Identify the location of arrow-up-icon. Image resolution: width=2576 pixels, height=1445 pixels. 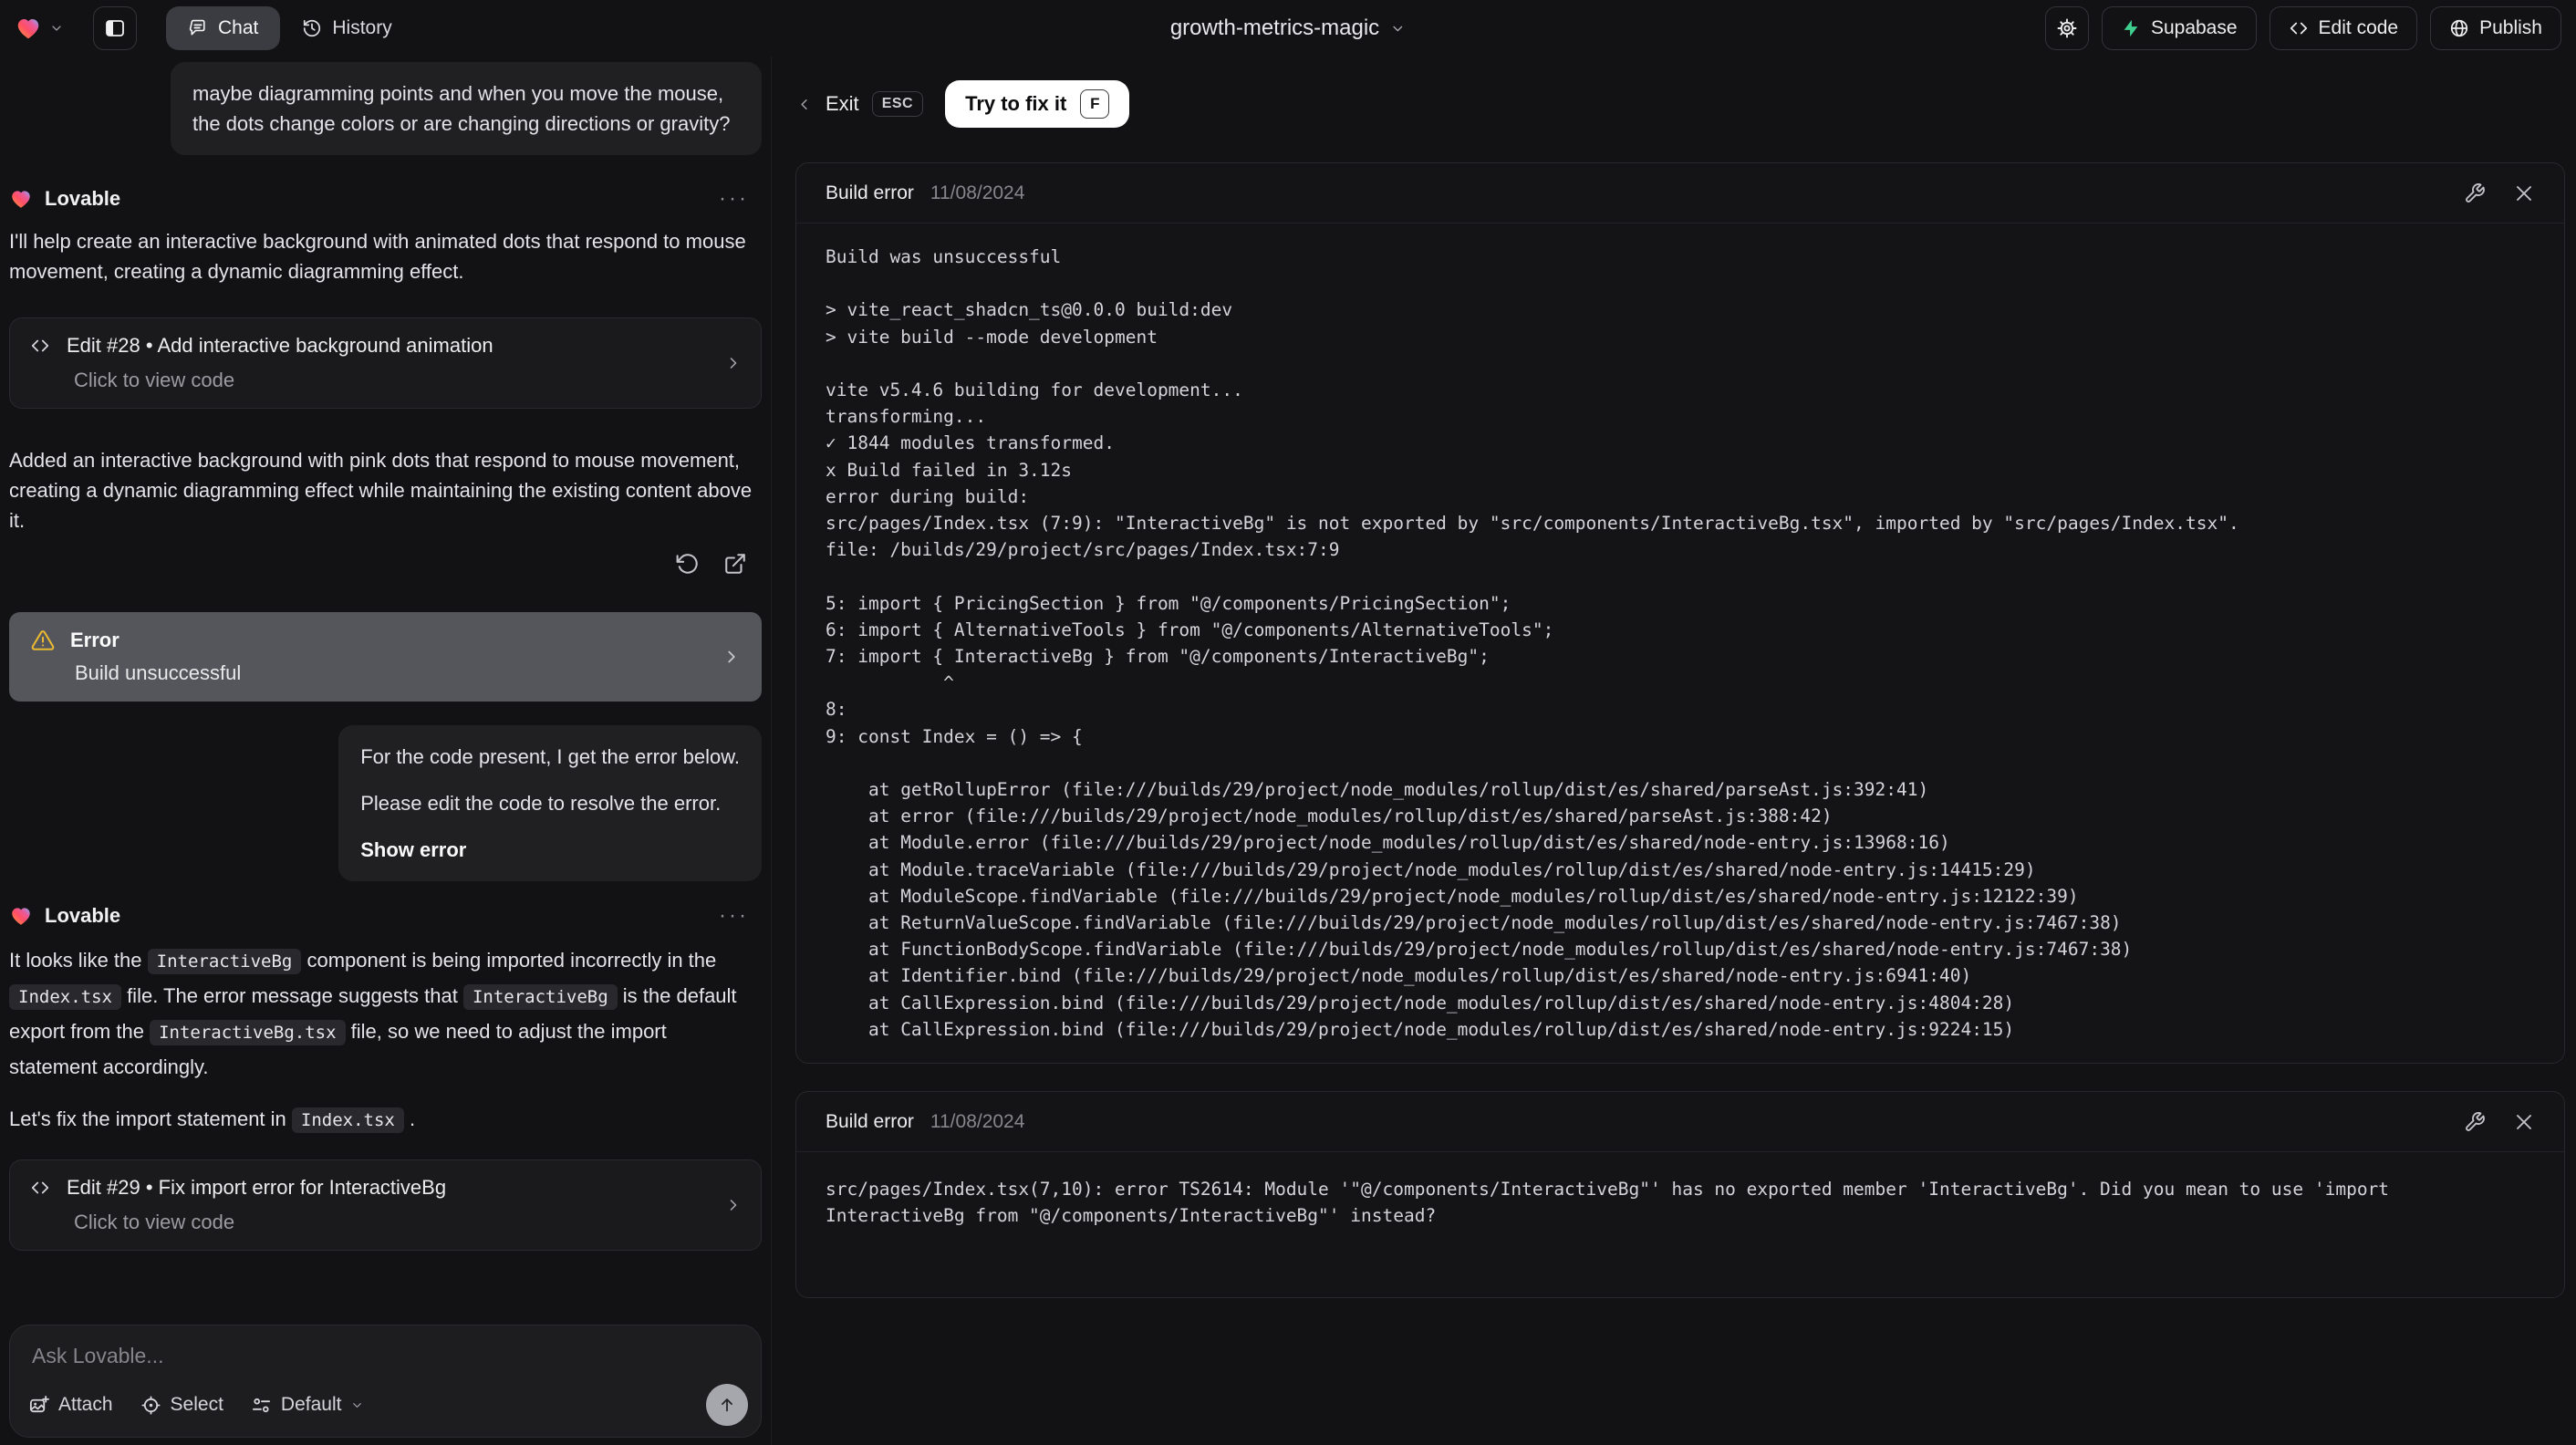
(727, 1405).